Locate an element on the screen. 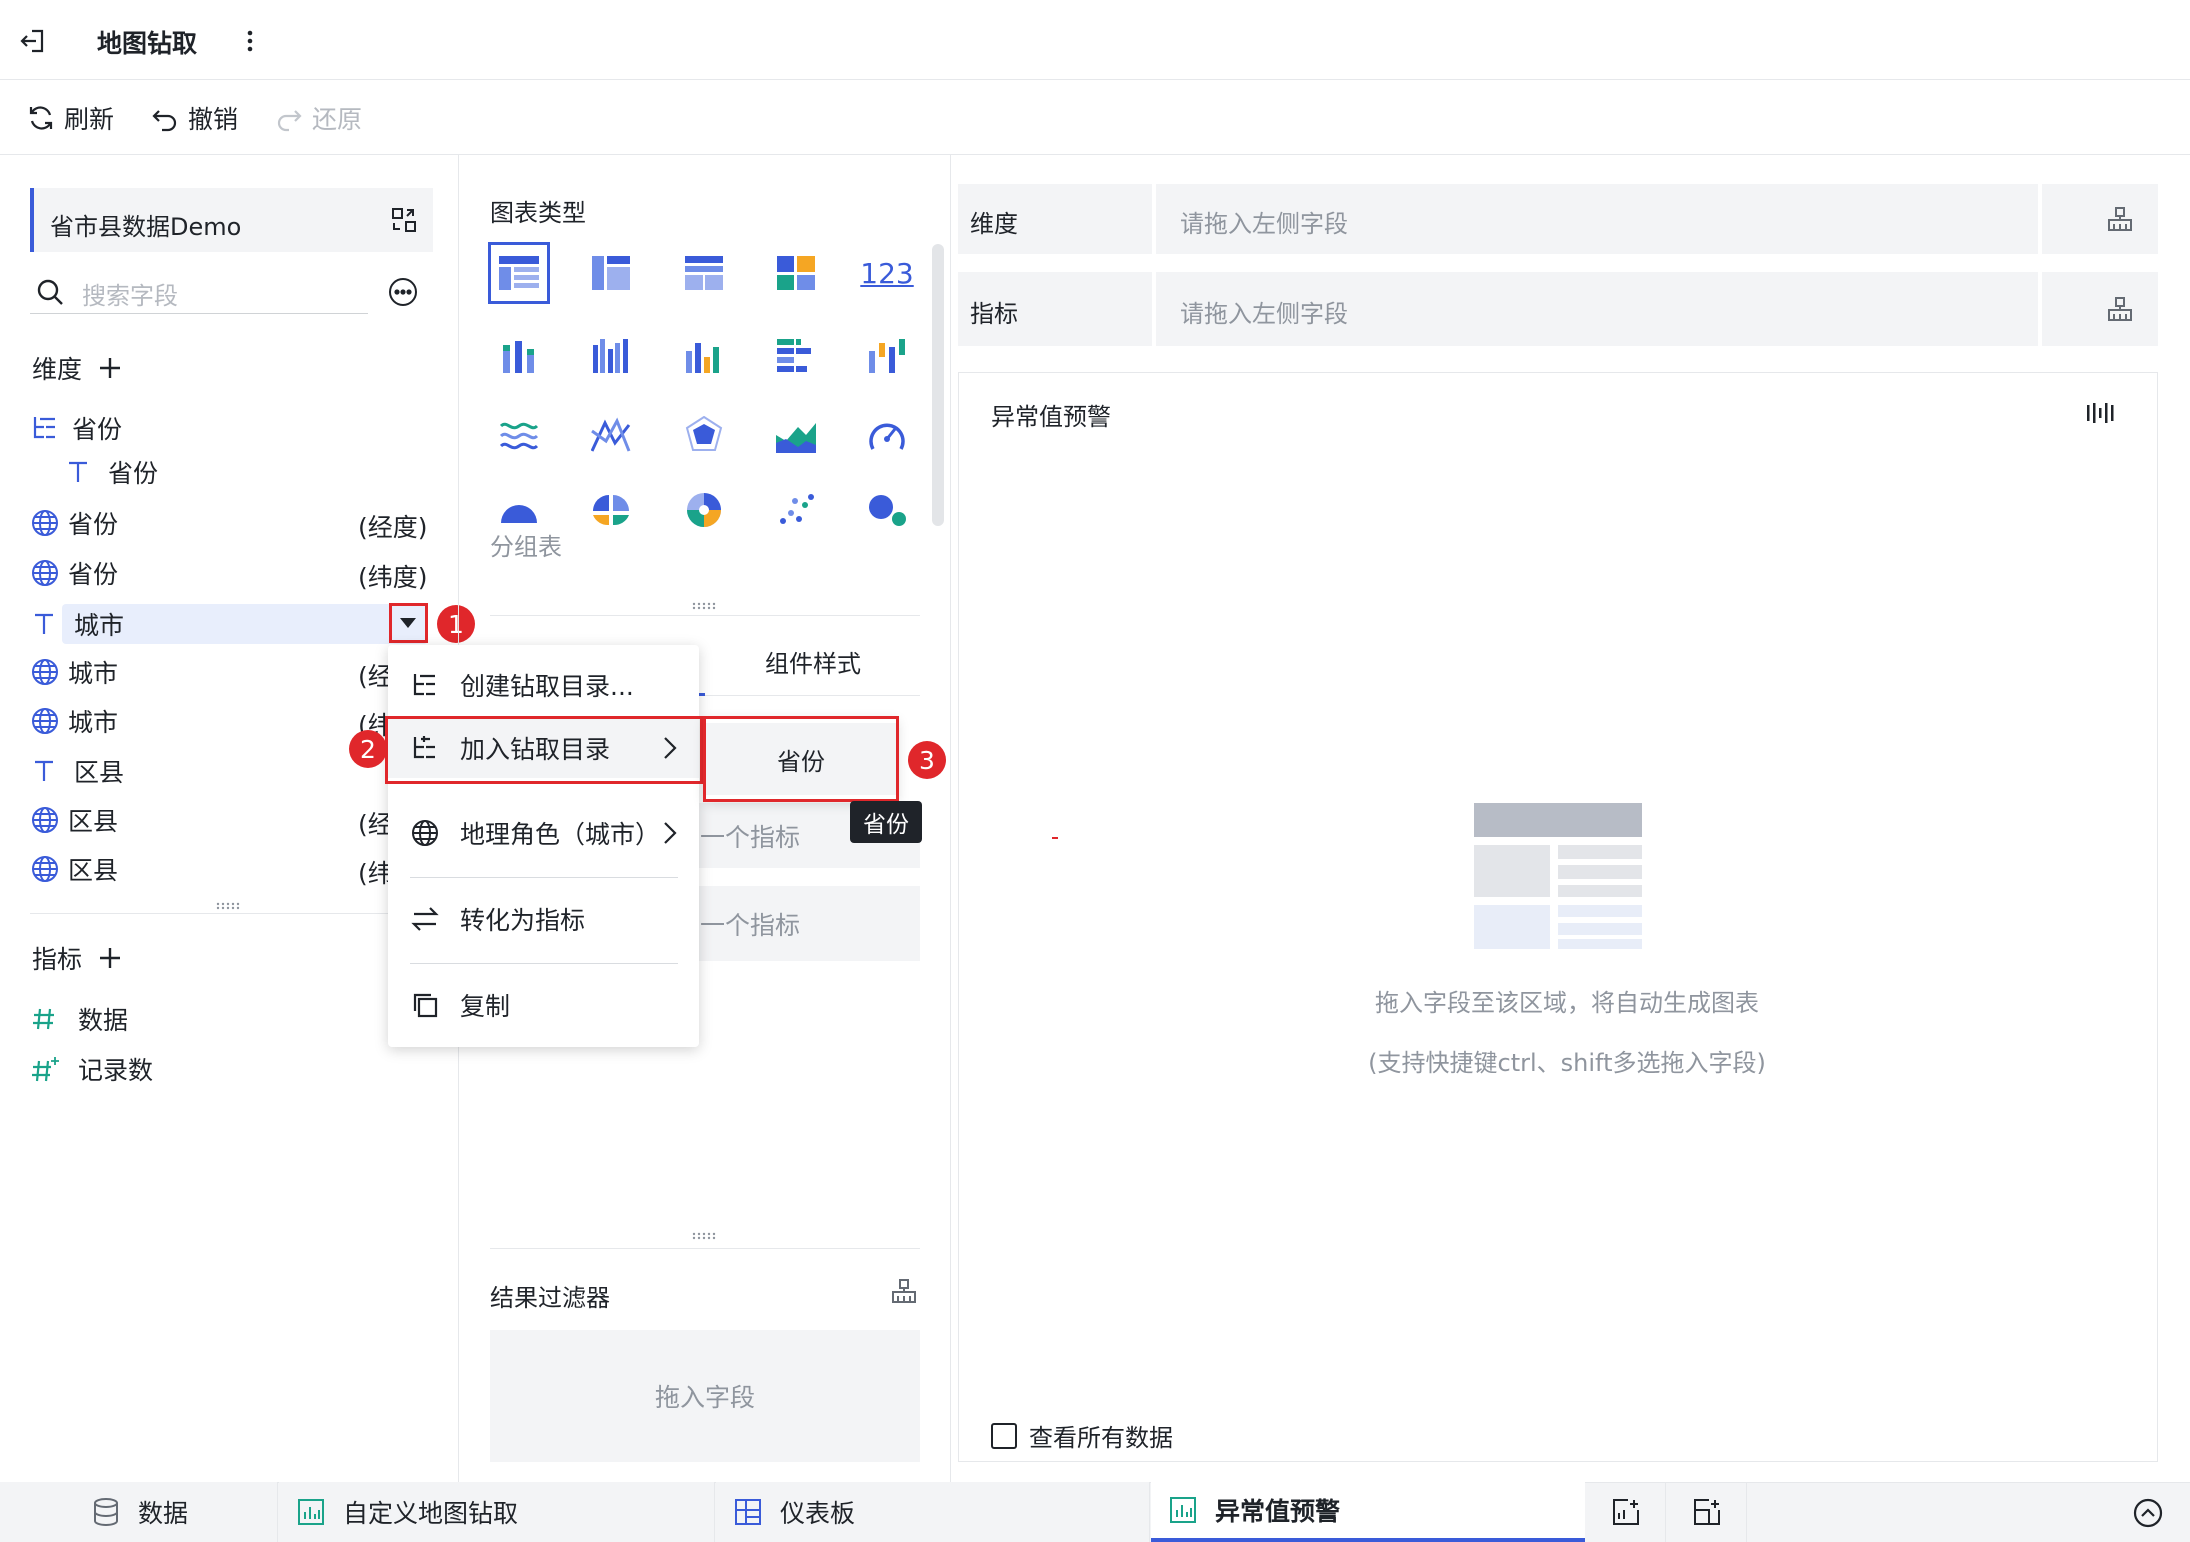 This screenshot has height=1542, width=2190. collapse-up-icon is located at coordinates (2148, 1513).